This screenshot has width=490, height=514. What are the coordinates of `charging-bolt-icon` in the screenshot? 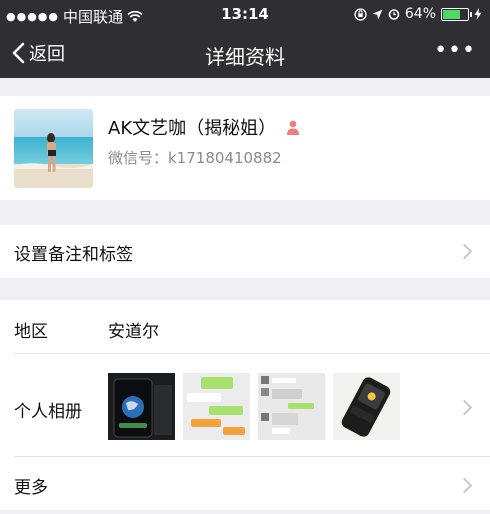 It's located at (478, 14).